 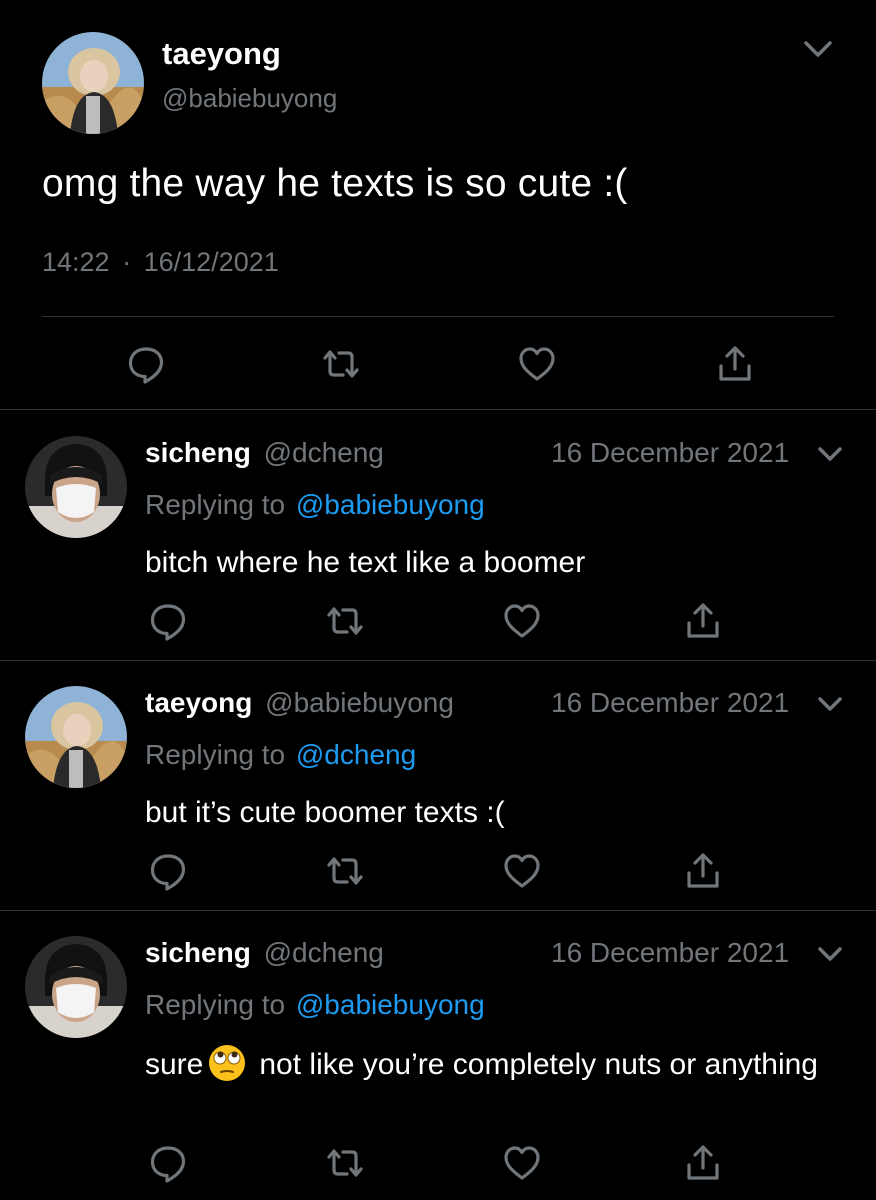 I want to click on reply-author: taeyong @babiebuyong, so click(x=299, y=703).